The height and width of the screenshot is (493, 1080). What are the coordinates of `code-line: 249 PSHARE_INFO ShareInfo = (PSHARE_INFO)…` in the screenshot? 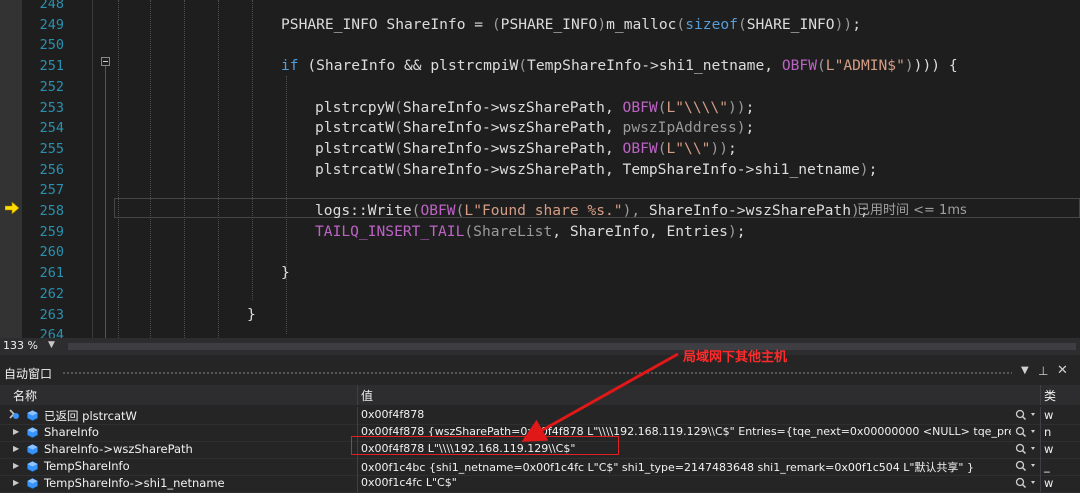 It's located at (540, 25).